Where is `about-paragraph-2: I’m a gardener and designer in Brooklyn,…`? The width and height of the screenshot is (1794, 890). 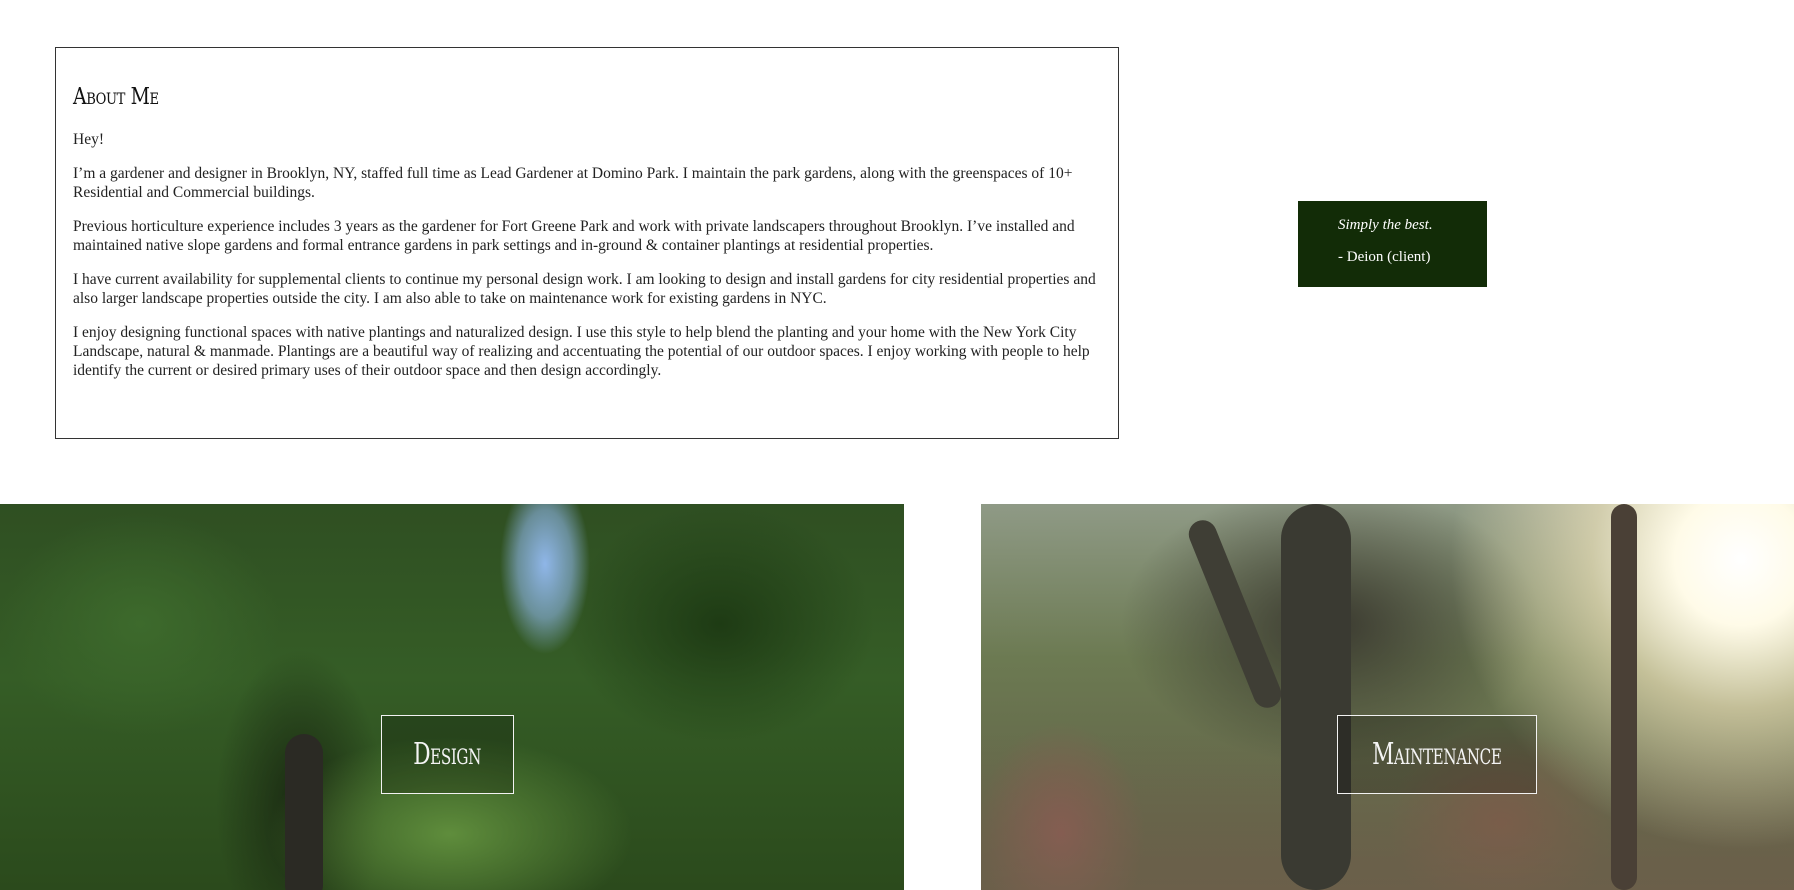 about-paragraph-2: I’m a gardener and designer in Brooklyn,… is located at coordinates (573, 183).